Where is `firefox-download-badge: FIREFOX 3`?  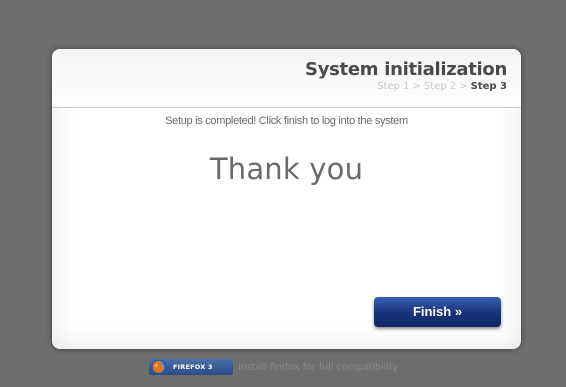 firefox-download-badge: FIREFOX 3 is located at coordinates (191, 367).